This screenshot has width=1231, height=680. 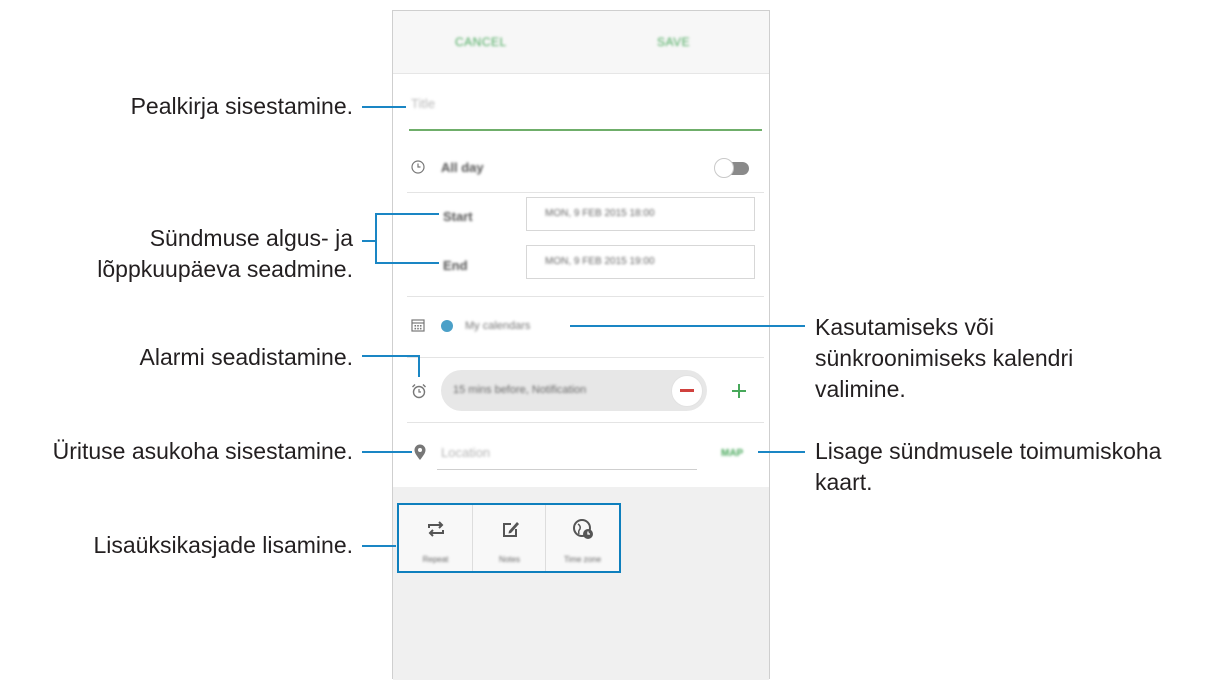 What do you see at coordinates (585, 130) in the screenshot?
I see `title-underline` at bounding box center [585, 130].